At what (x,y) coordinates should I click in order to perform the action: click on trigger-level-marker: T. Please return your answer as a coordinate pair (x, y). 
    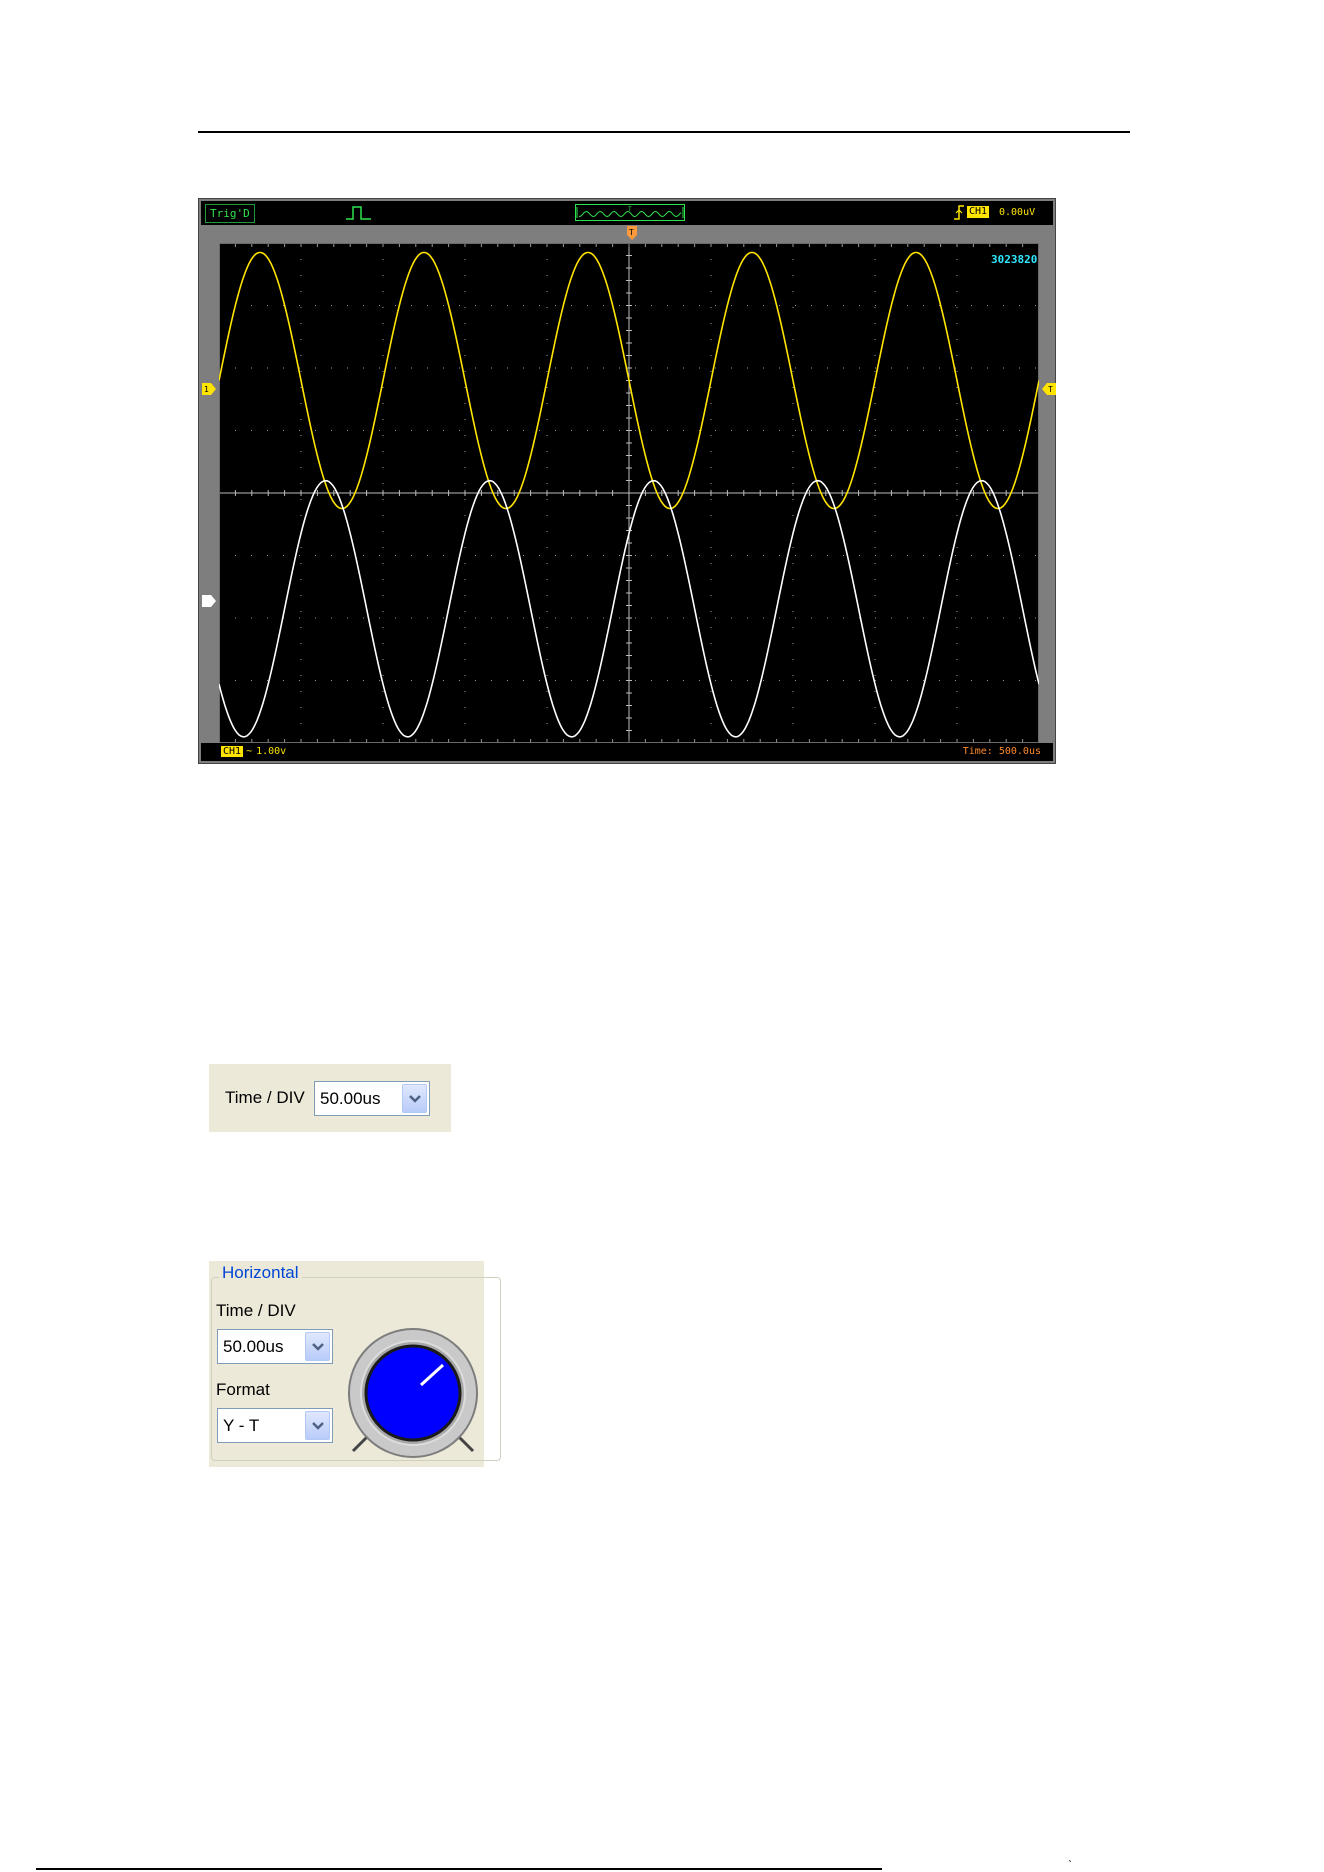
    Looking at the image, I should click on (1049, 389).